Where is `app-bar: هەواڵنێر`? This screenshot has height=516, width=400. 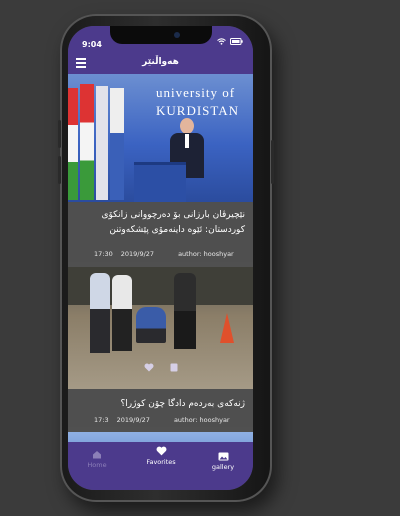 app-bar: هەواڵنێر is located at coordinates (160, 63).